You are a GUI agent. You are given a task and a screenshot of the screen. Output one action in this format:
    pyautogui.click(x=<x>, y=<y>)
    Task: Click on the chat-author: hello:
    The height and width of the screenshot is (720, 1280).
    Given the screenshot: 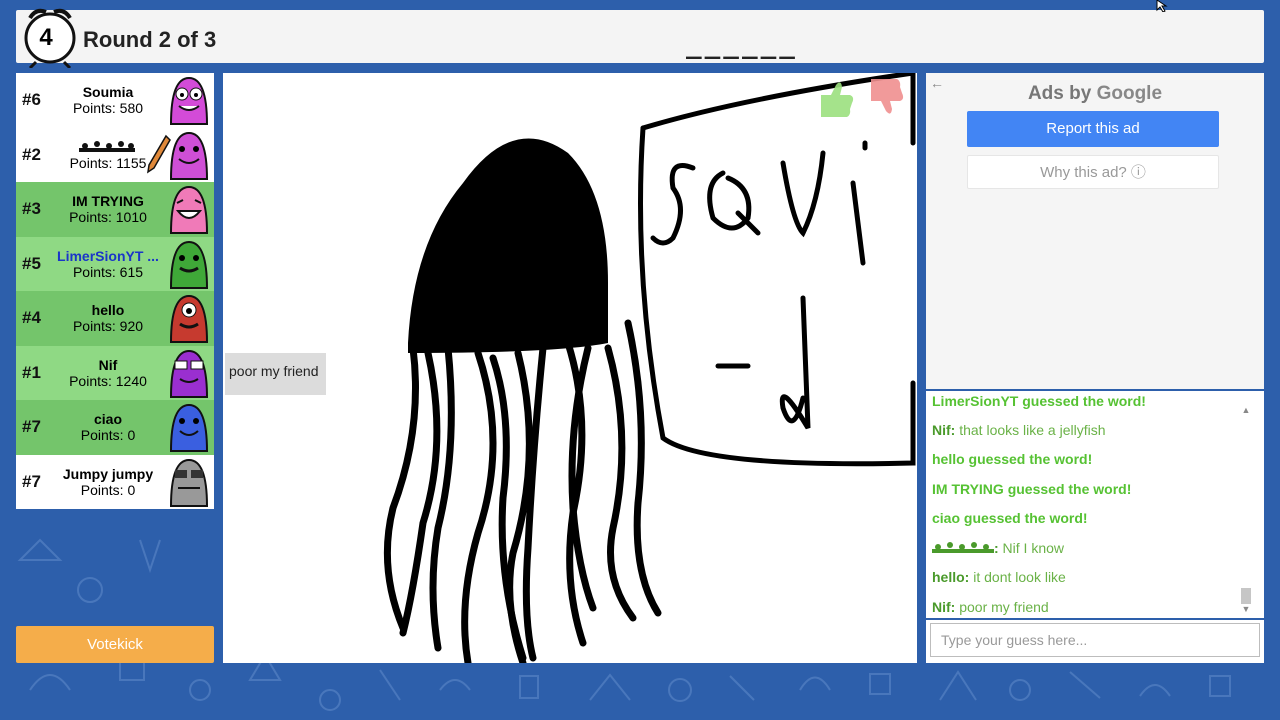 What is the action you would take?
    pyautogui.click(x=951, y=577)
    